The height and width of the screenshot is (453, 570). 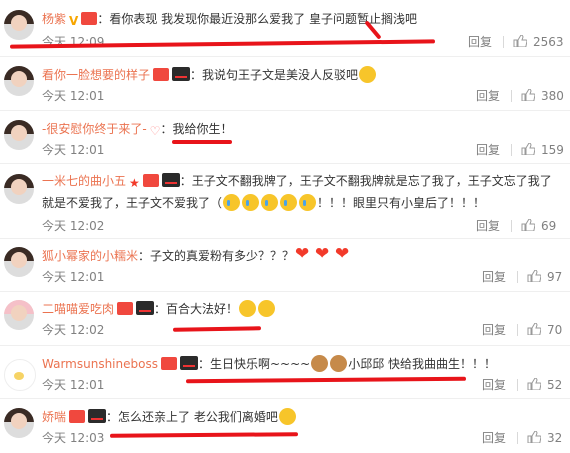 What do you see at coordinates (90, 256) in the screenshot?
I see `username-link: 狐小幂家的小糯米` at bounding box center [90, 256].